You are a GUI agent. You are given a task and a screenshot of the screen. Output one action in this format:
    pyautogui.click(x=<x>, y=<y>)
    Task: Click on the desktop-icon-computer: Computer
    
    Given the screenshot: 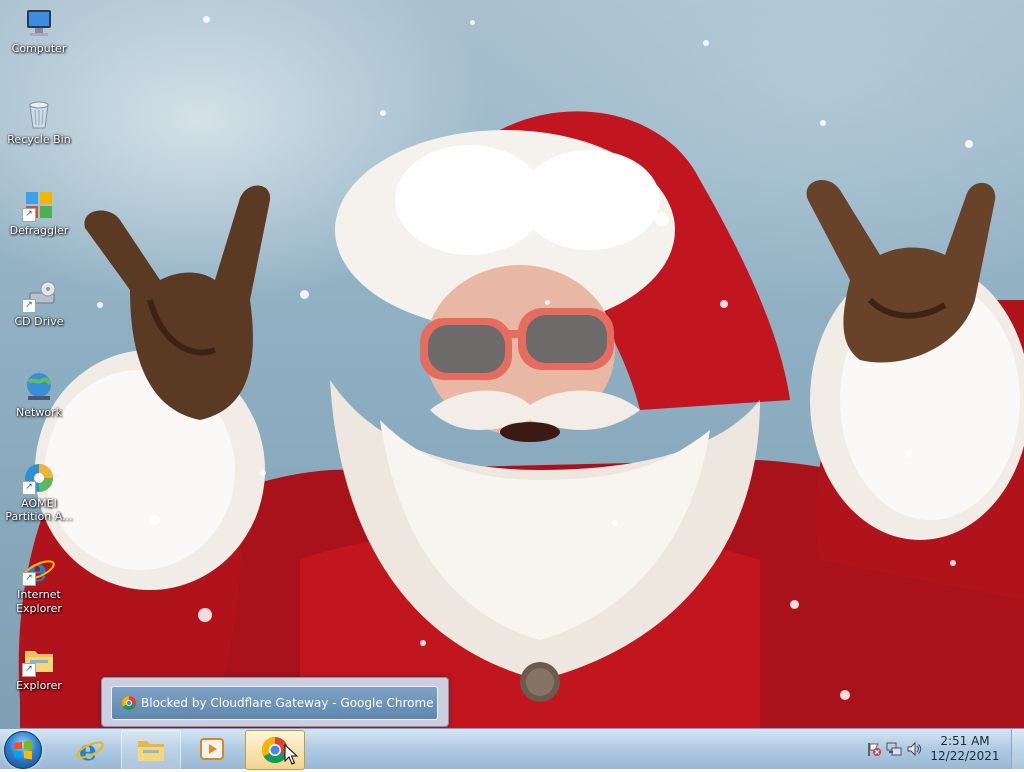 What is the action you would take?
    pyautogui.click(x=39, y=28)
    